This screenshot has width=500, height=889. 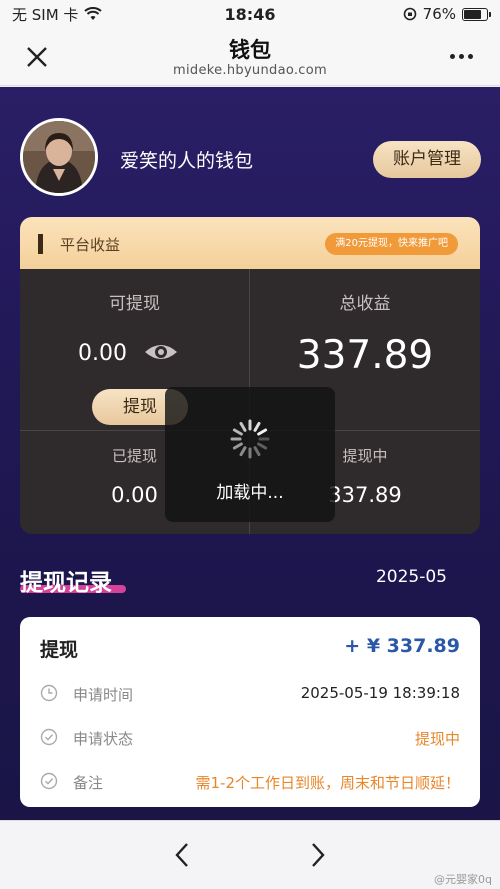 I want to click on bottom-toolbar: @元婴家0q, so click(x=250, y=854).